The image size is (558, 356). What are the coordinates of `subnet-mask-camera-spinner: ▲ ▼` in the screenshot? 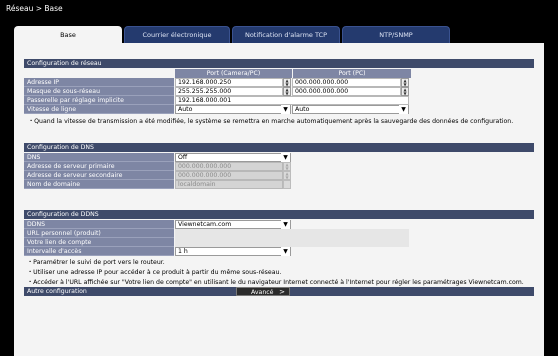 It's located at (287, 91).